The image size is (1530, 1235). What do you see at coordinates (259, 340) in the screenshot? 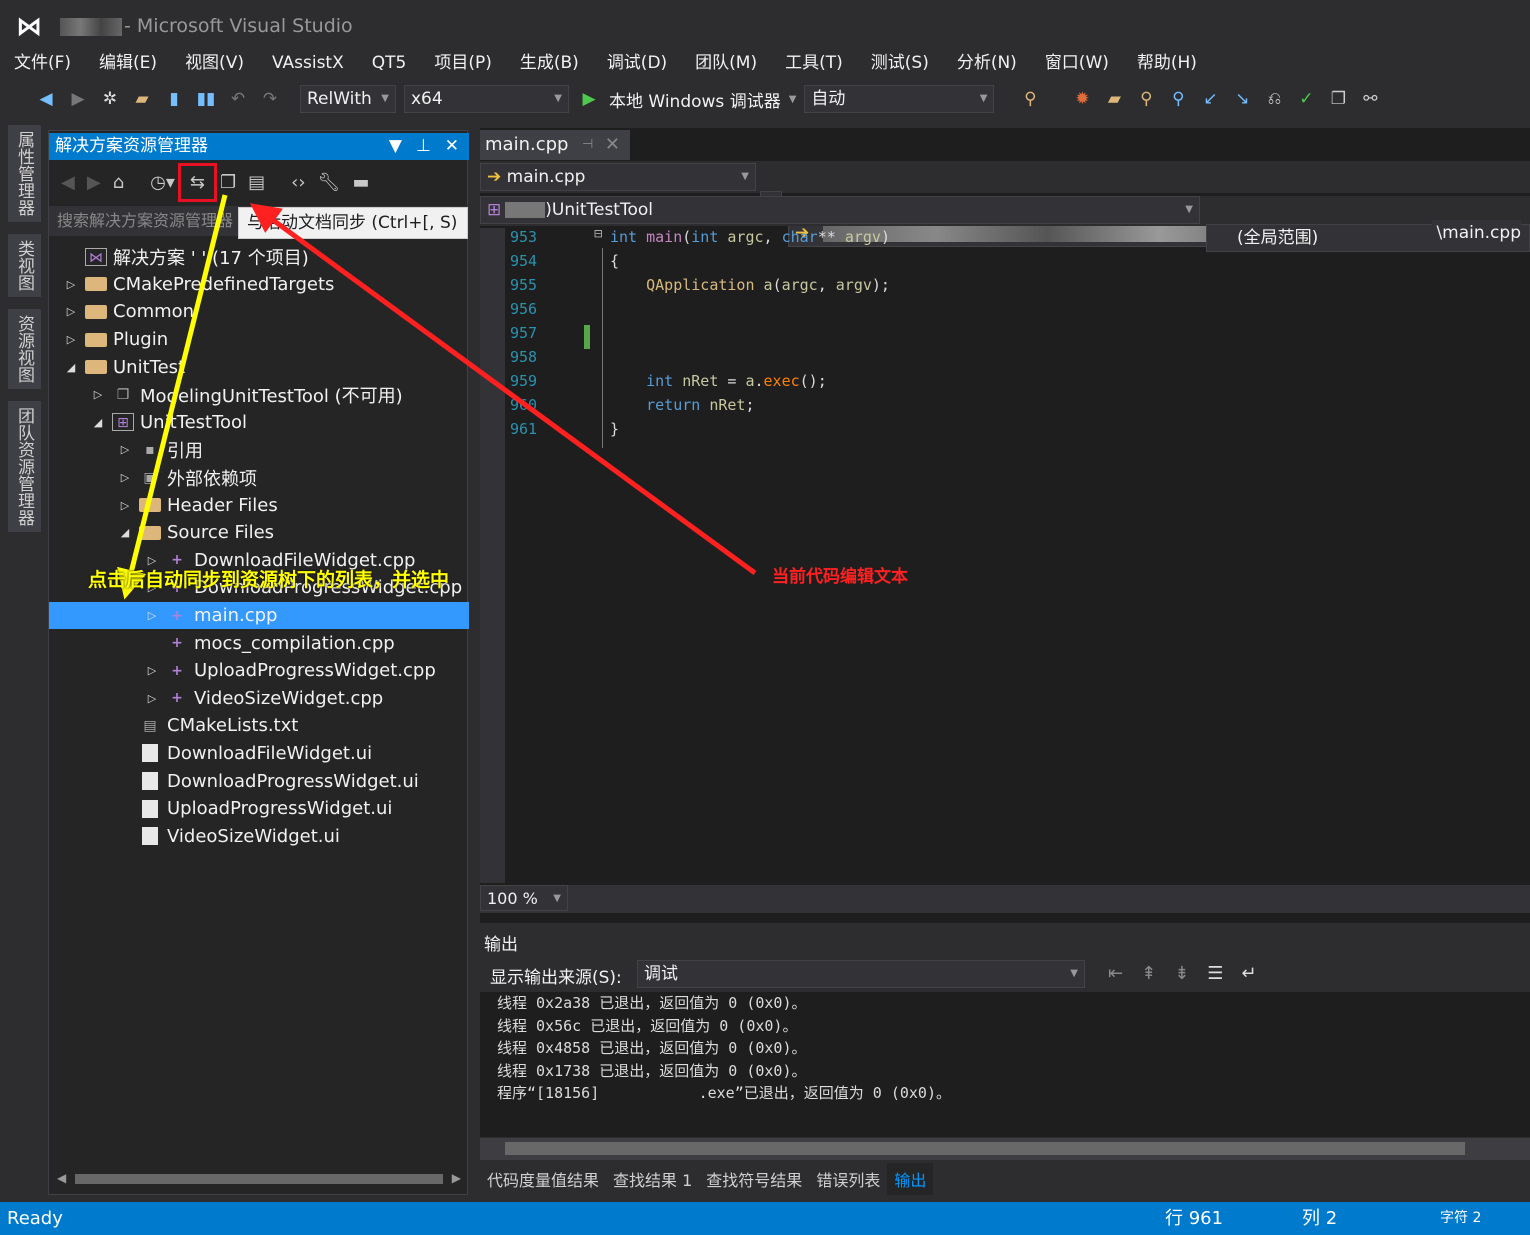
I see `tree-item: ▷ Plugin` at bounding box center [259, 340].